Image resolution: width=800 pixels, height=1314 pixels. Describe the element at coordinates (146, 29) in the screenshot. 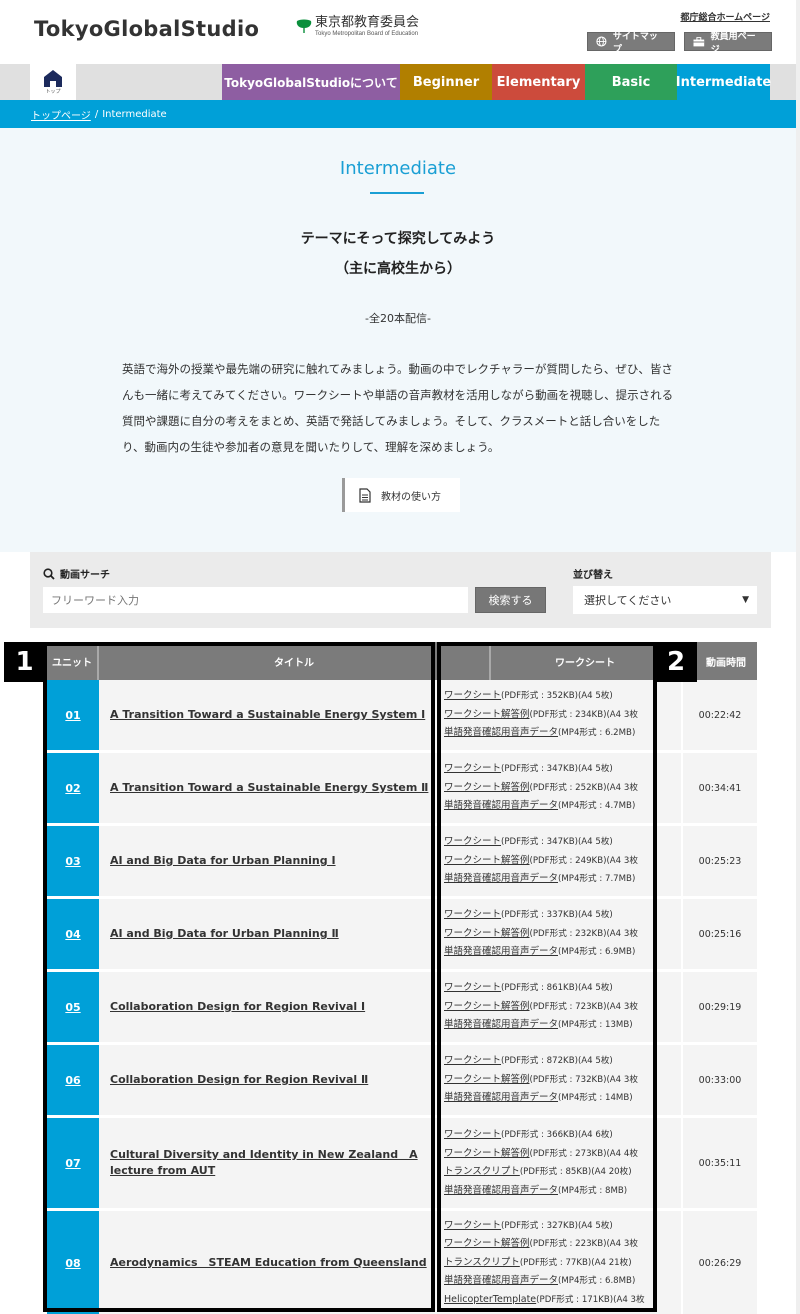

I see `site-logo: TokyoGlobalStudio` at that location.